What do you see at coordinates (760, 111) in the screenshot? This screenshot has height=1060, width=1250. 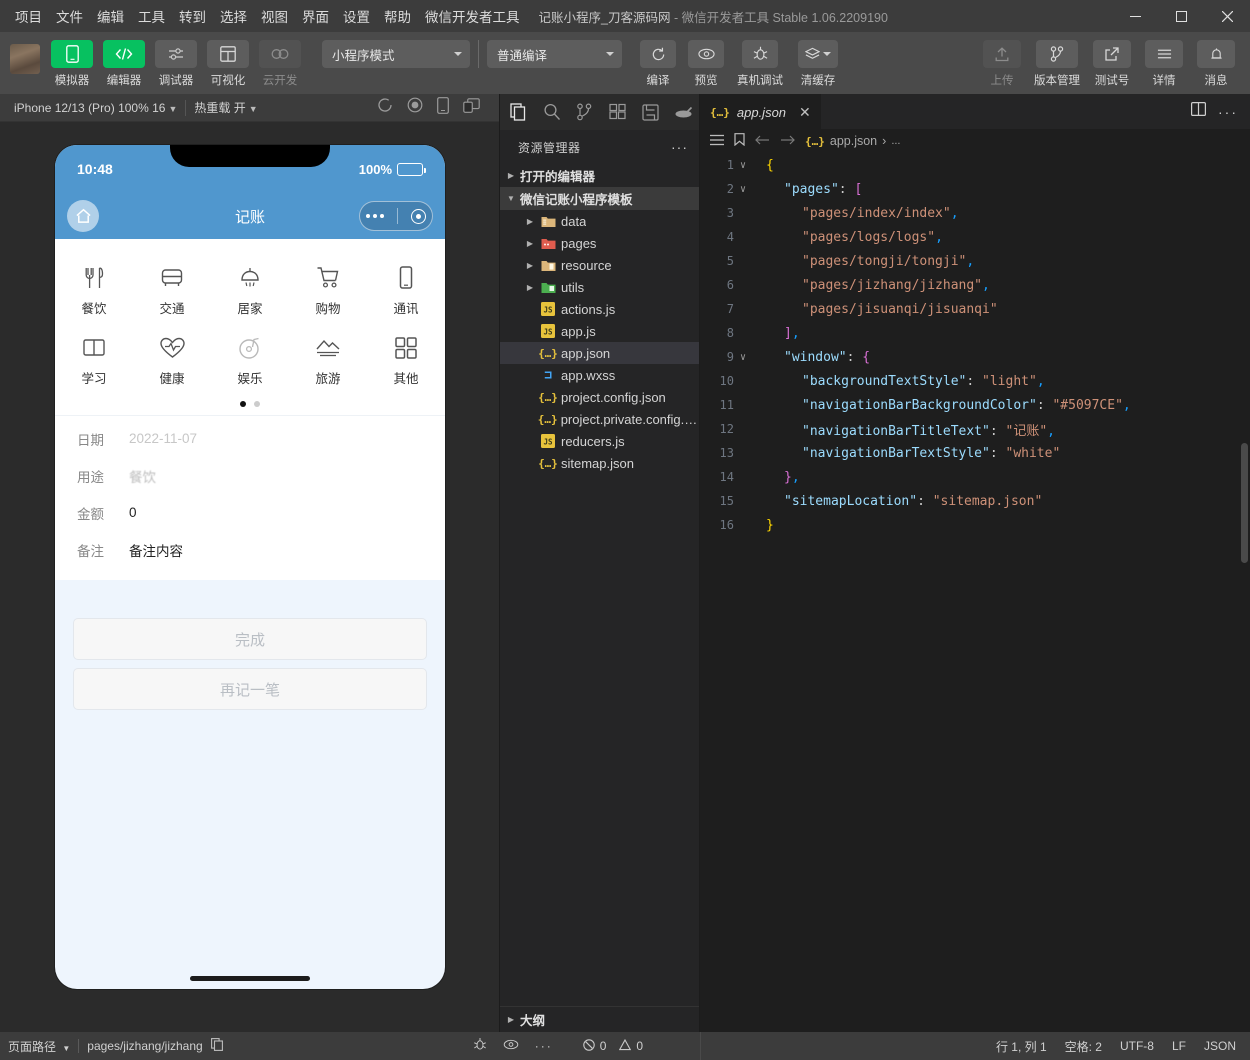 I see `tab-app-json: {…} app.json ✕` at bounding box center [760, 111].